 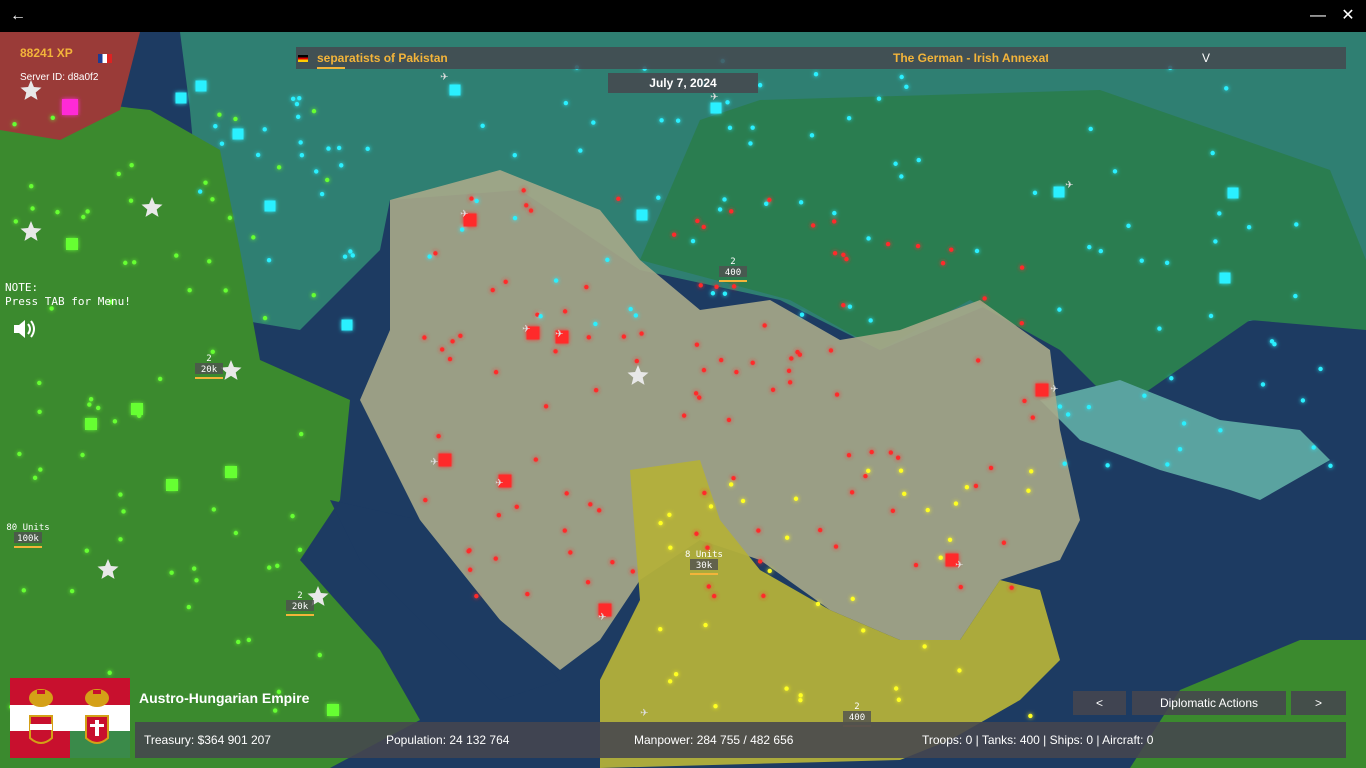 What do you see at coordinates (1206, 58) in the screenshot?
I see `ticker-dropdown-icon: V` at bounding box center [1206, 58].